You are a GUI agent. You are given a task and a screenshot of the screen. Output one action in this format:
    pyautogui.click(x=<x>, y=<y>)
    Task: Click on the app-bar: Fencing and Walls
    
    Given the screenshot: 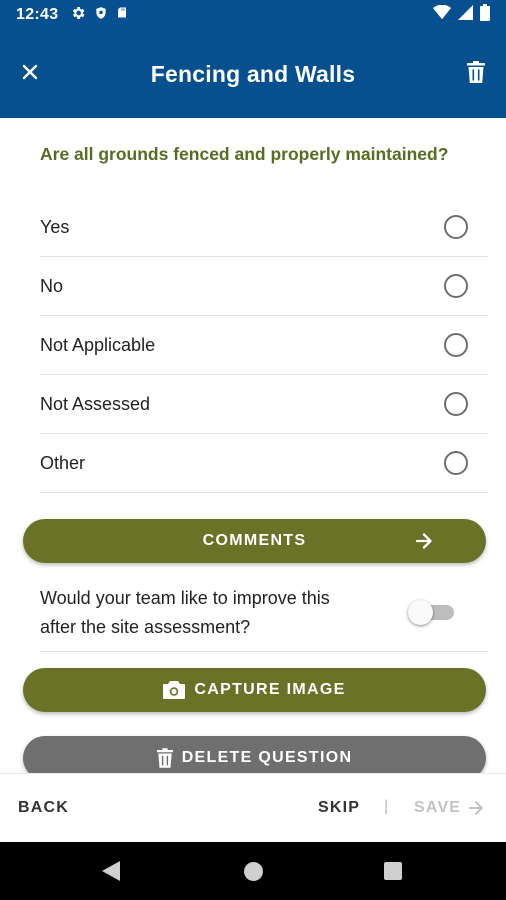 What is the action you would take?
    pyautogui.click(x=253, y=74)
    